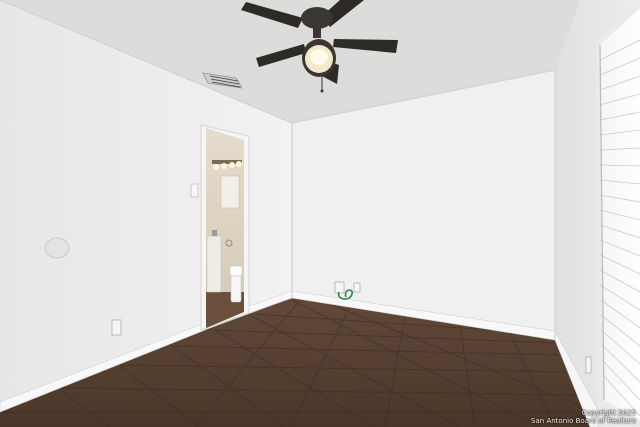  Describe the element at coordinates (583, 421) in the screenshot. I see `watermark-board: San Antonio Board of Realtors` at that location.